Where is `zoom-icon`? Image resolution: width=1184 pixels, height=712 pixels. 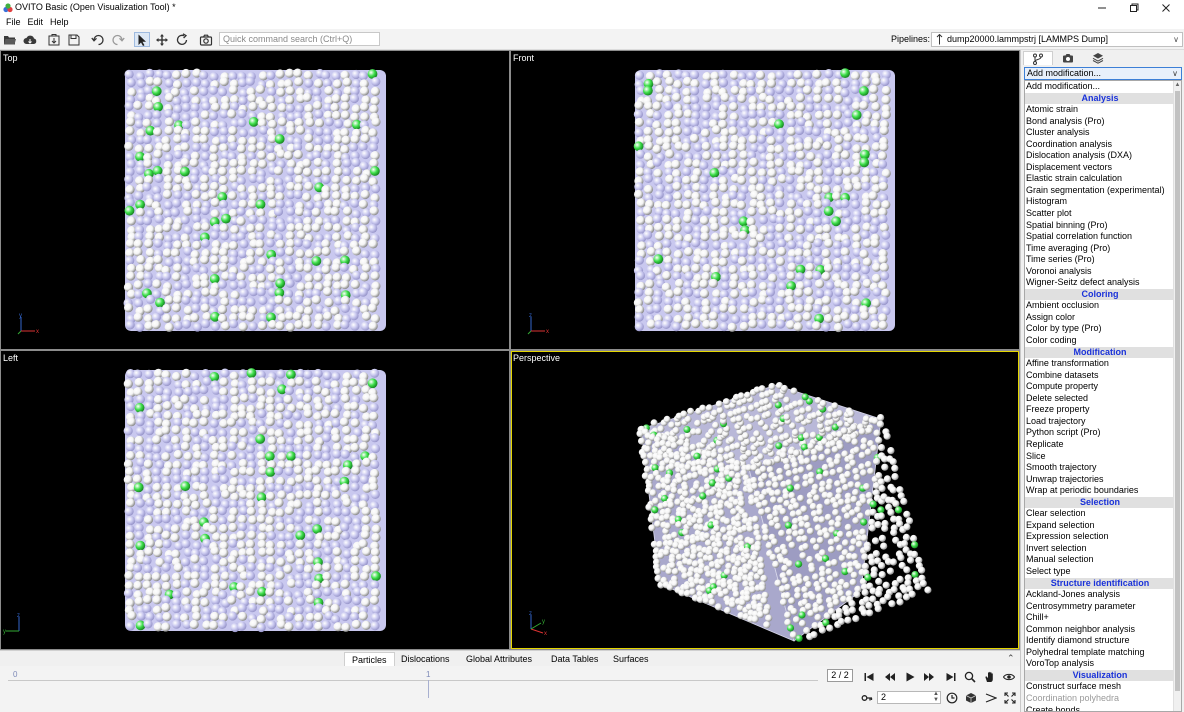 zoom-icon is located at coordinates (970, 677).